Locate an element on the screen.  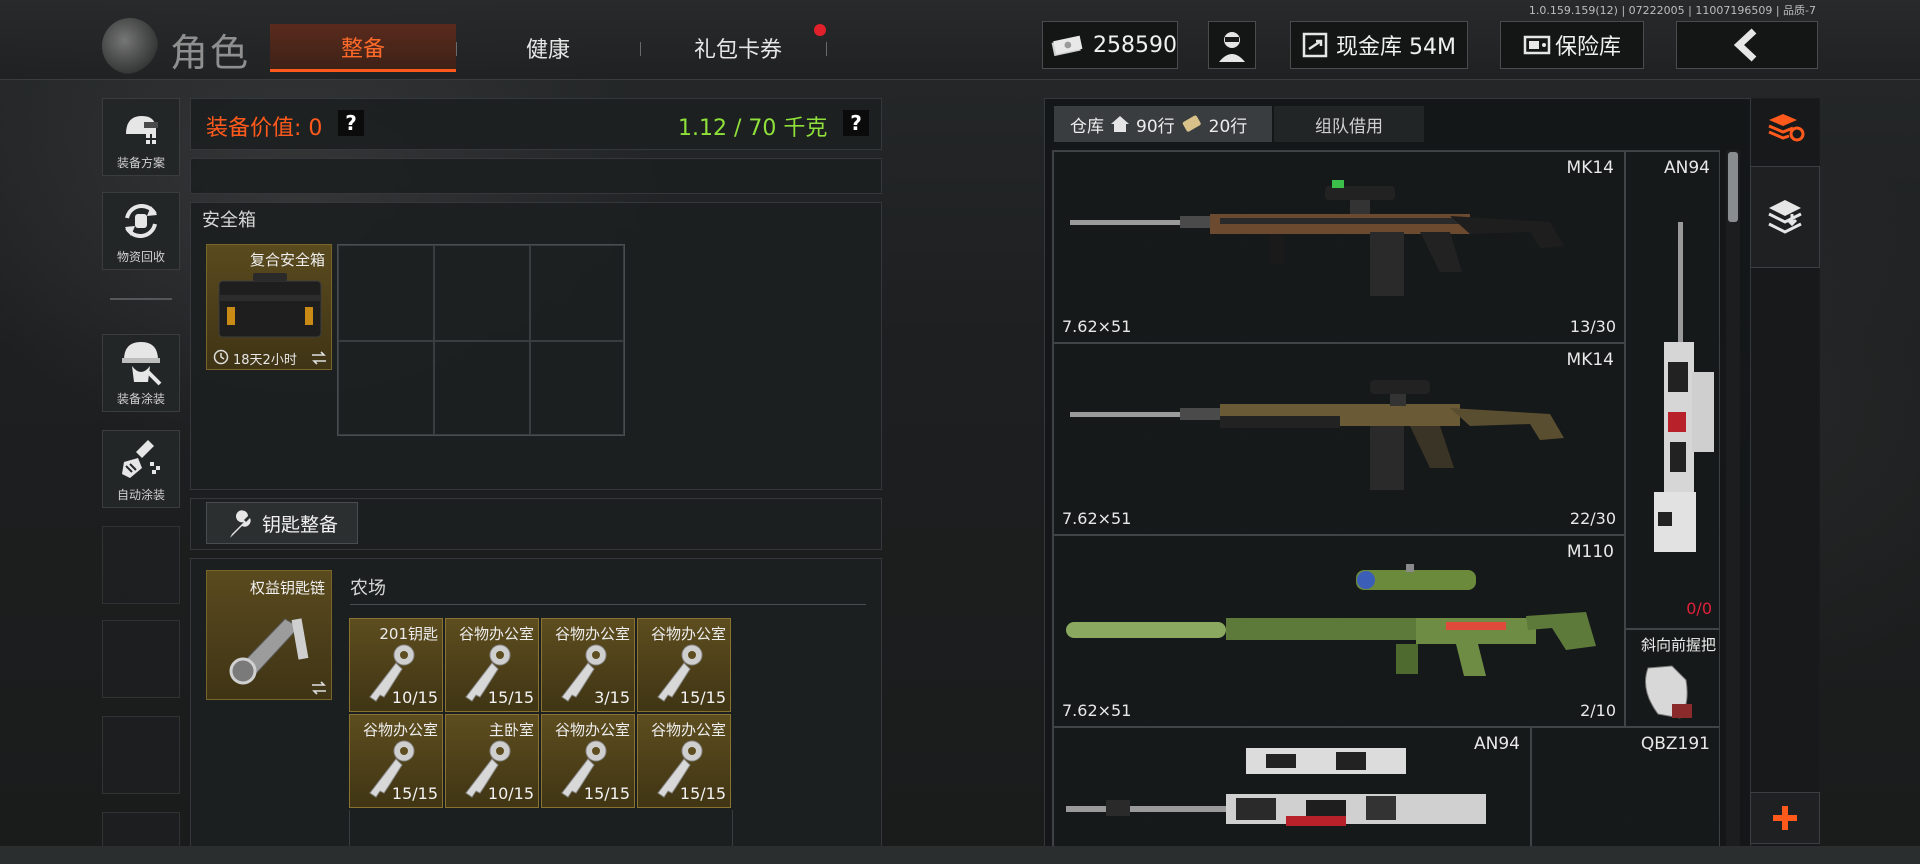
safe-vault-button: 保险库 is located at coordinates (1572, 45).